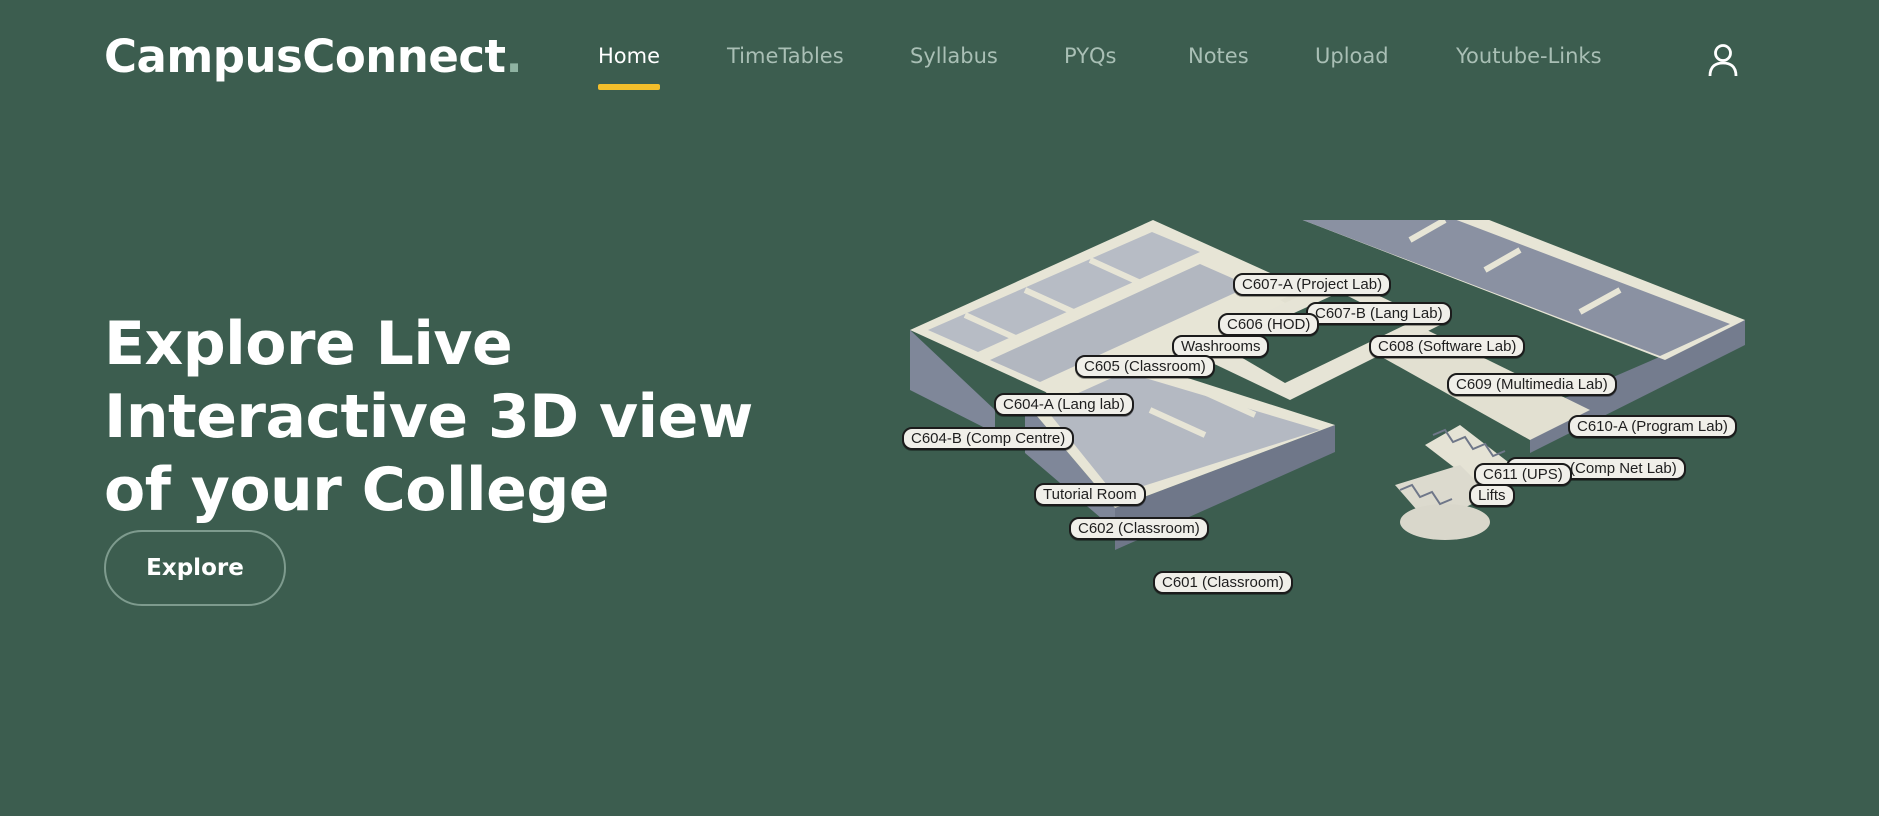  Describe the element at coordinates (1064, 404) in the screenshot. I see `room-label: C604-A (Lang lab)` at that location.